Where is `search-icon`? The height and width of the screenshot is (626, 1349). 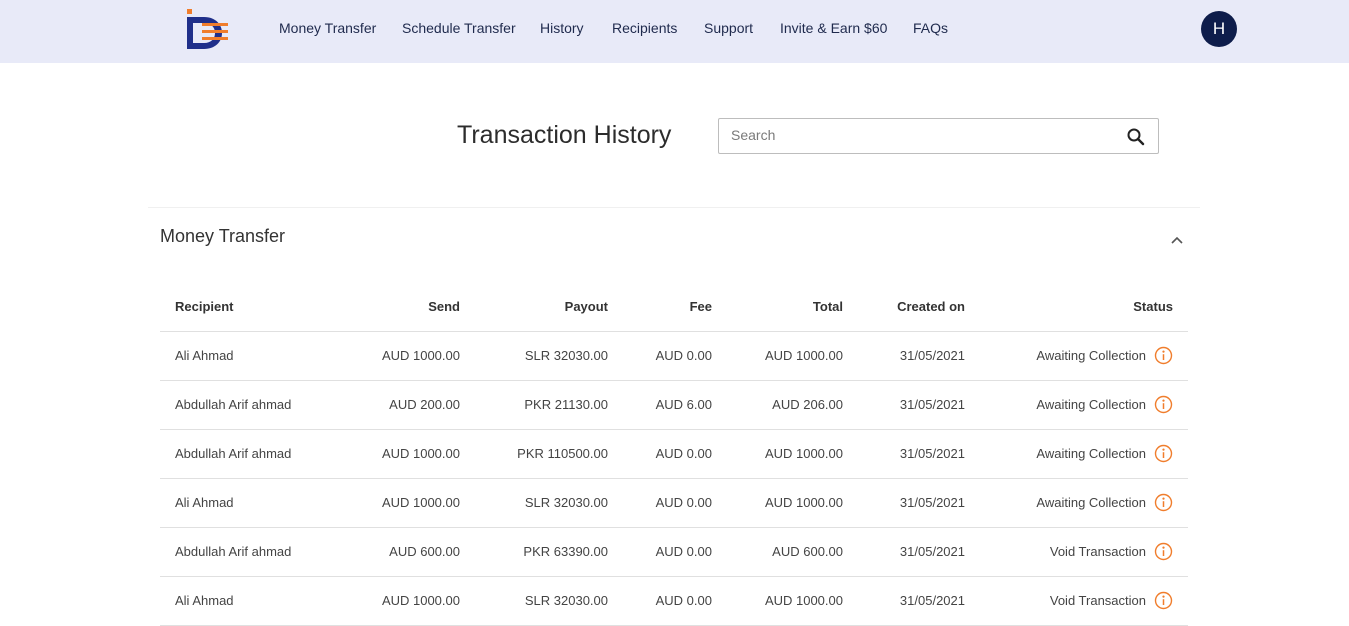
search-icon is located at coordinates (1136, 137).